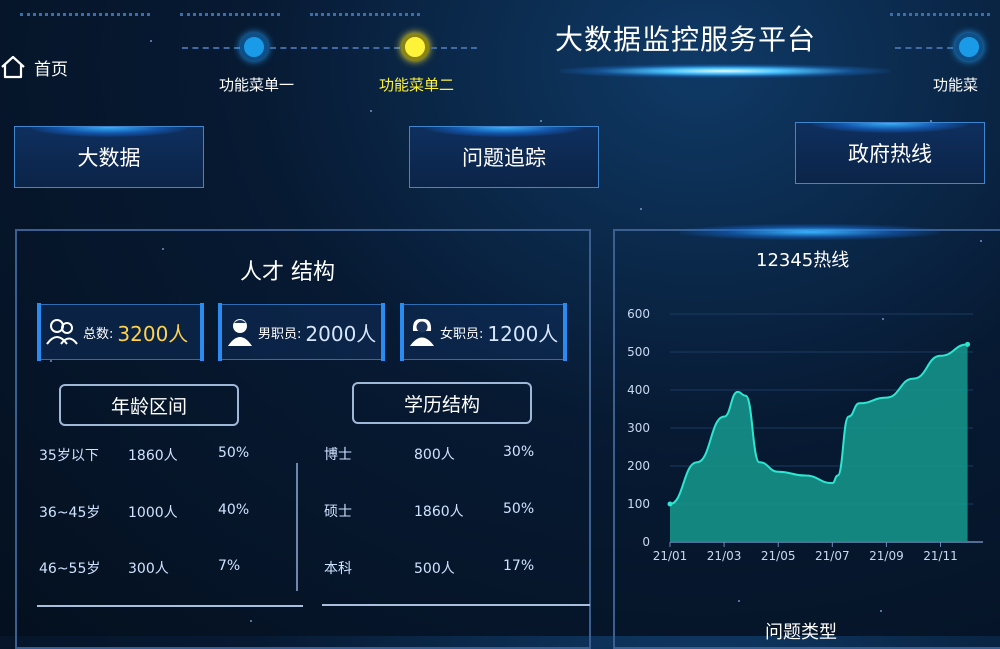 This screenshot has height=649, width=1000. I want to click on stat-total-value: 3200人, so click(153, 333).